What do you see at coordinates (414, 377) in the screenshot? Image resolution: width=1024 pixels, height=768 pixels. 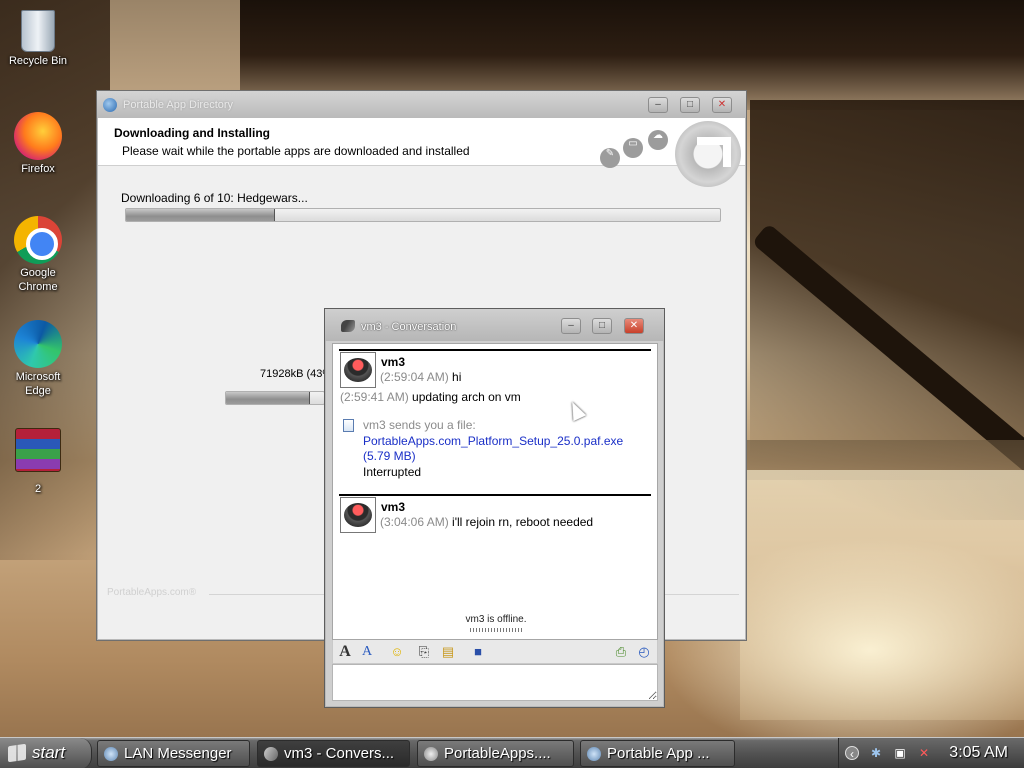 I see `message-timestamp: (2:59:04 AM)` at bounding box center [414, 377].